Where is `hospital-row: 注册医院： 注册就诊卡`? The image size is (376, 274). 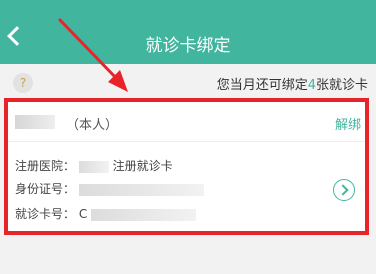
hospital-row: 注册医院： 注册就诊卡 is located at coordinates (94, 165).